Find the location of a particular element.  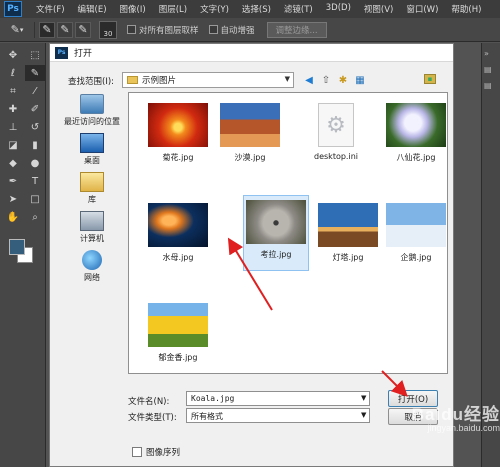

crop-tool-icon: ⌗ is located at coordinates (13, 91).